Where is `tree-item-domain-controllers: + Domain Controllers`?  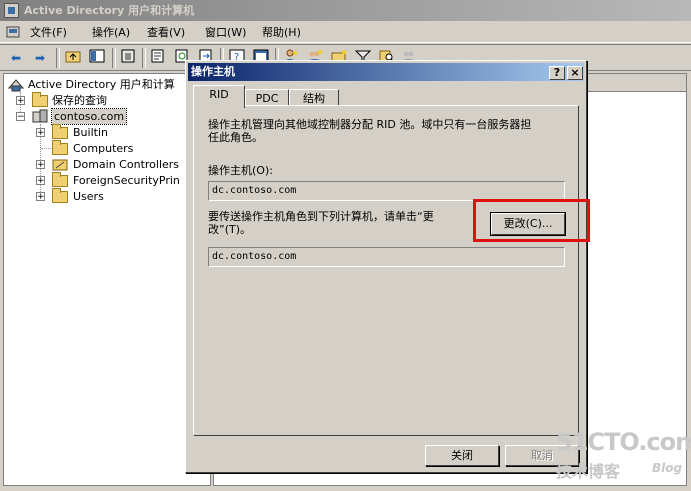 tree-item-domain-controllers: + Domain Controllers is located at coordinates (108, 164).